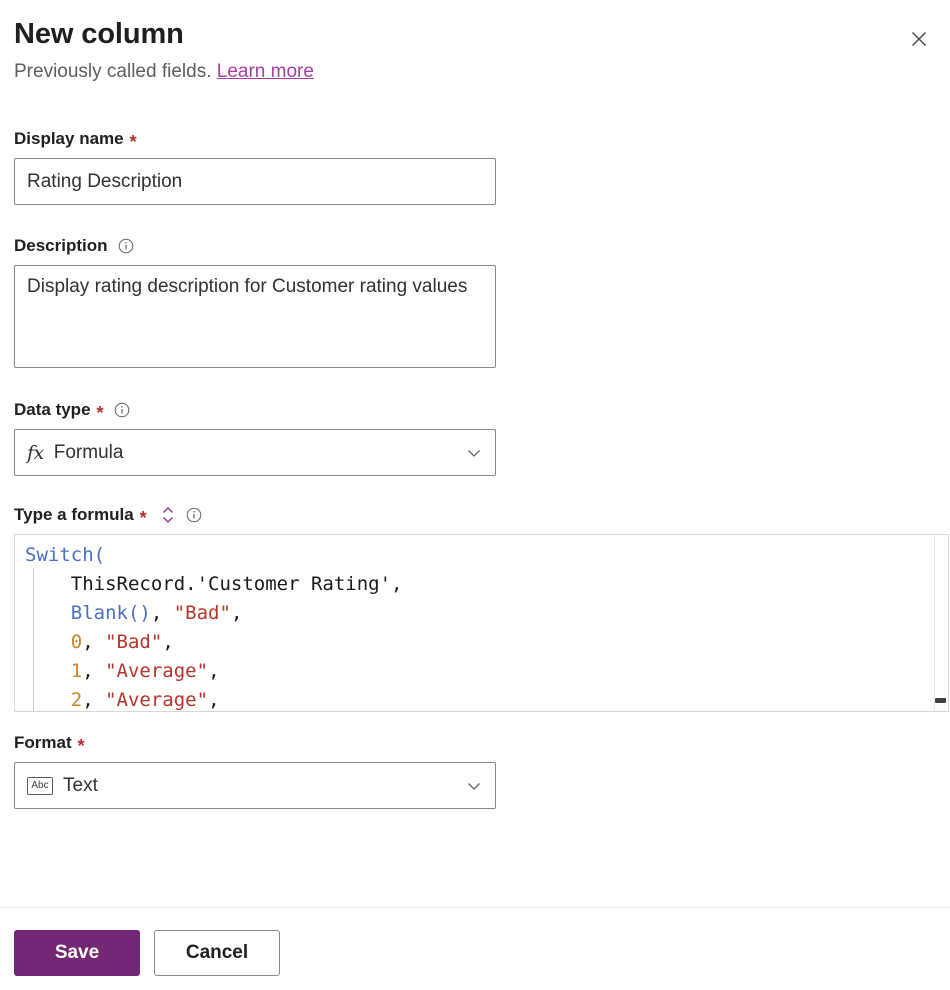  Describe the element at coordinates (80, 785) in the screenshot. I see `format-selected-value: Text` at that location.